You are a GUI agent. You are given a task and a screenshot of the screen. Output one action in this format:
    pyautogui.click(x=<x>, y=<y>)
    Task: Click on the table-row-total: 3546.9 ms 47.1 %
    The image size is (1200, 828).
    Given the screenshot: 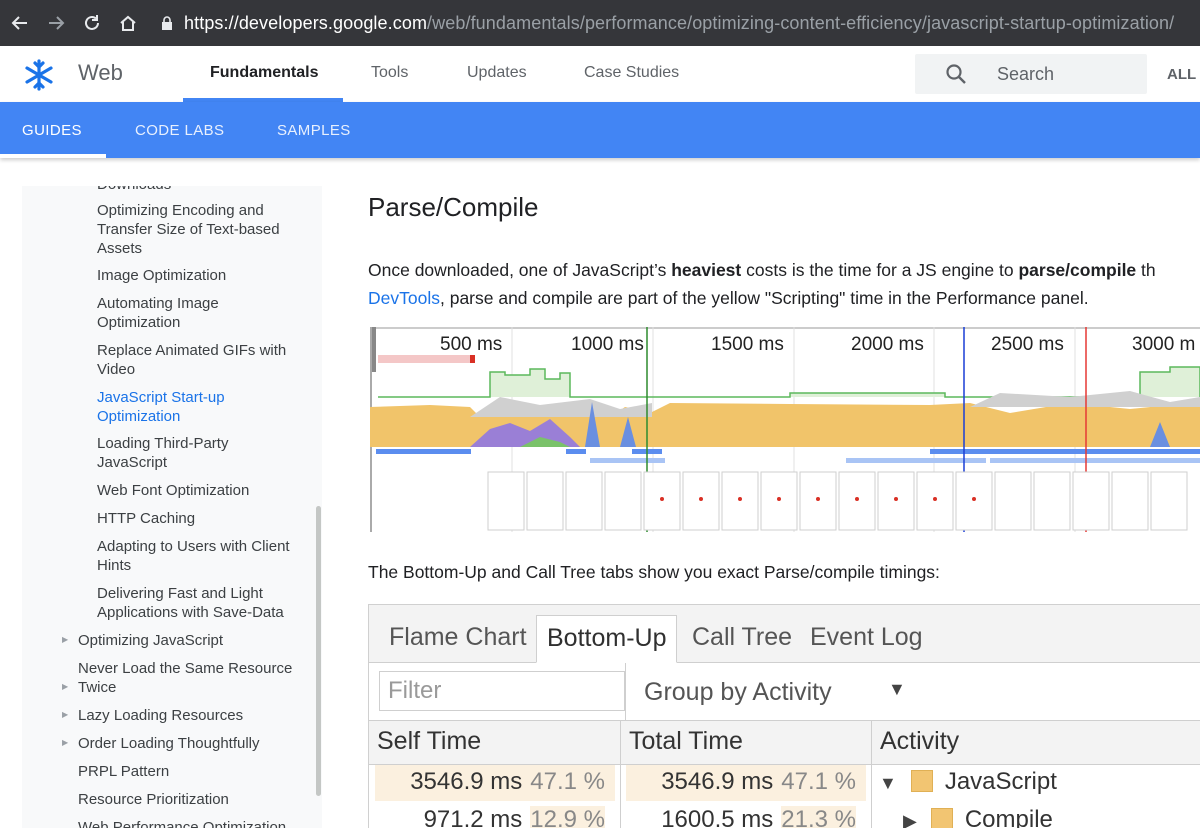 What is the action you would take?
    pyautogui.click(x=746, y=783)
    